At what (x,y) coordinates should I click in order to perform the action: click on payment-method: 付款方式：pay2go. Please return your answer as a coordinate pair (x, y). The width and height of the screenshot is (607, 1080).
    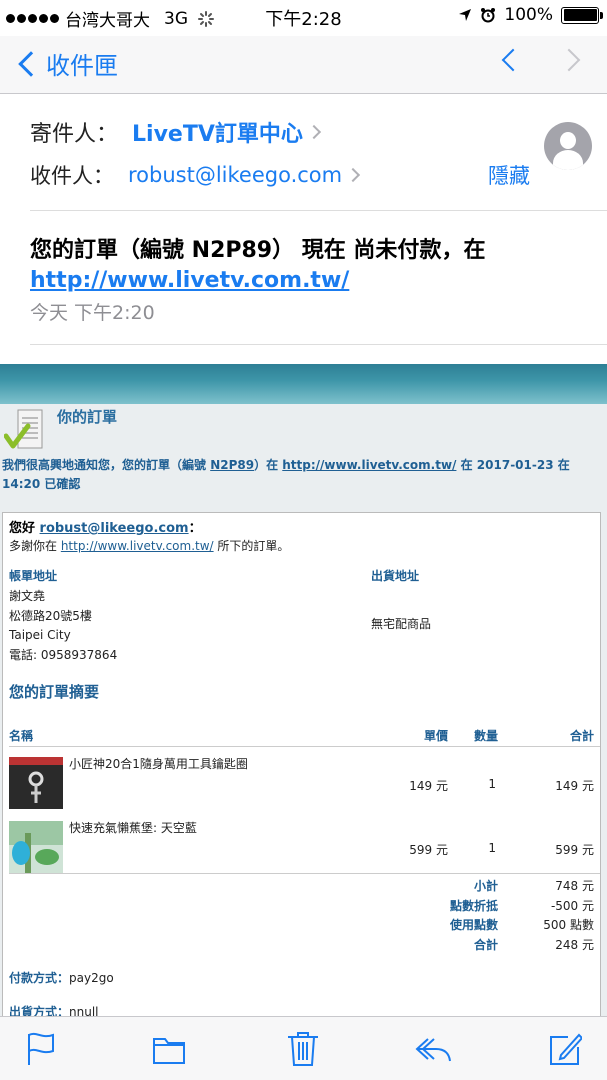
    Looking at the image, I should click on (61, 977).